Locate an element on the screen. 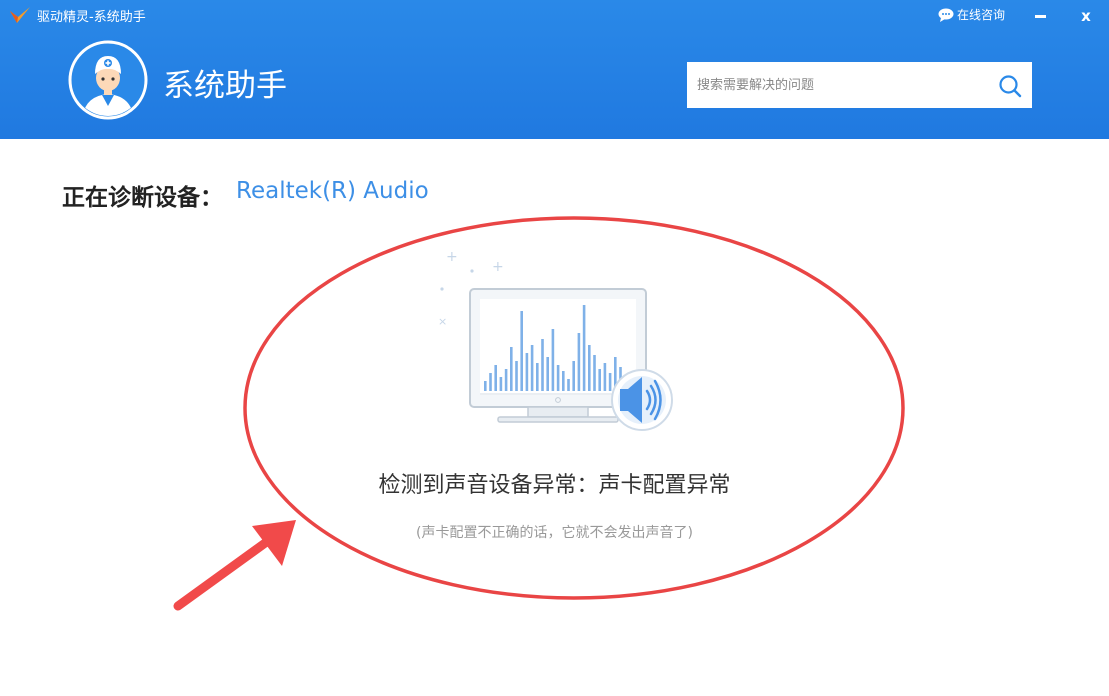  search-box is located at coordinates (859, 85).